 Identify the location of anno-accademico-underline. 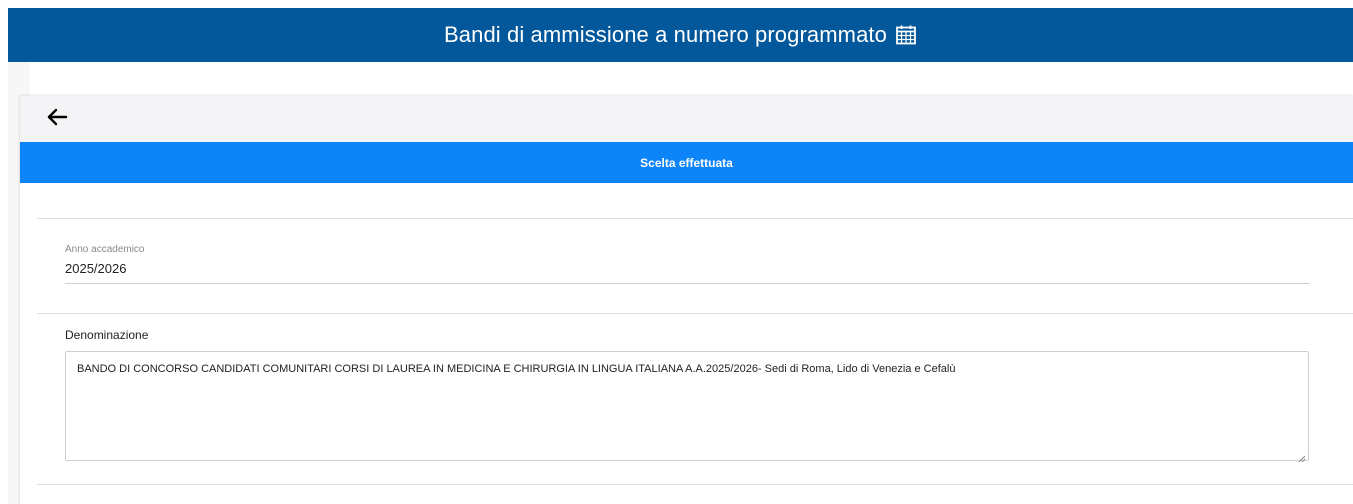
(687, 283).